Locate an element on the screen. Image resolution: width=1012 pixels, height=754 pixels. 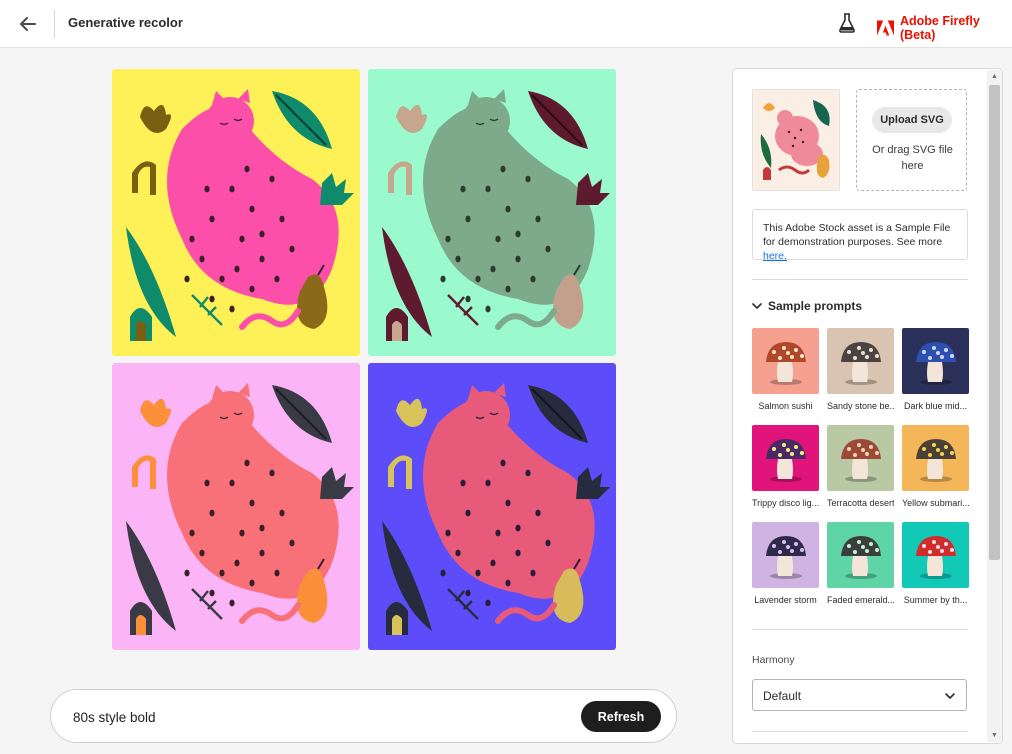
notice-link: here. is located at coordinates (775, 256).